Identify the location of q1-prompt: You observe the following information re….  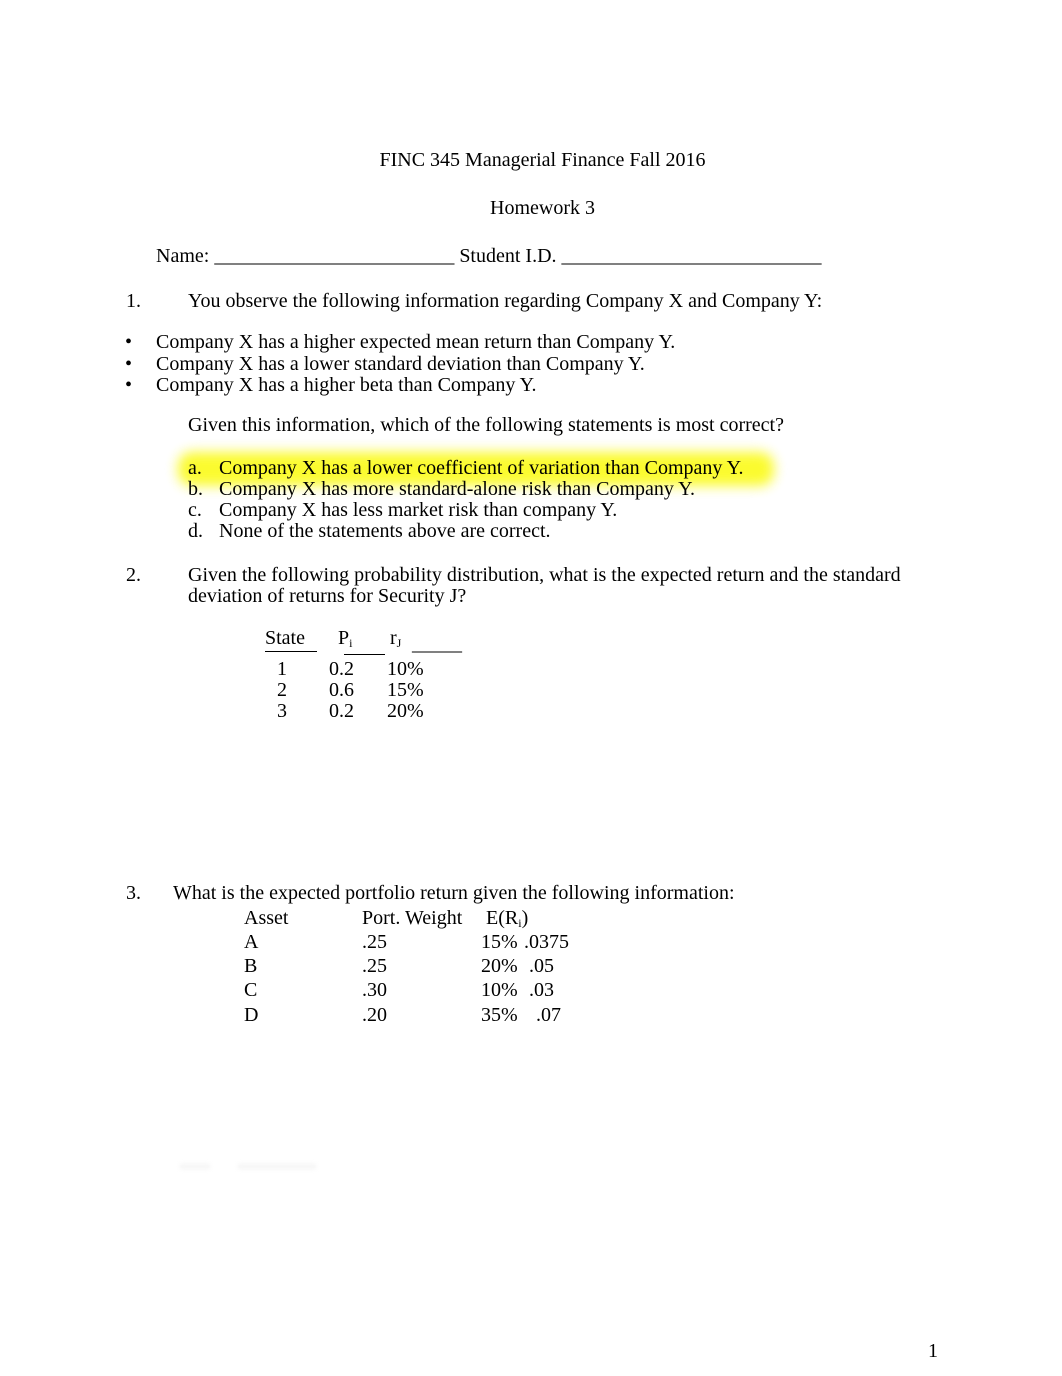
(505, 301).